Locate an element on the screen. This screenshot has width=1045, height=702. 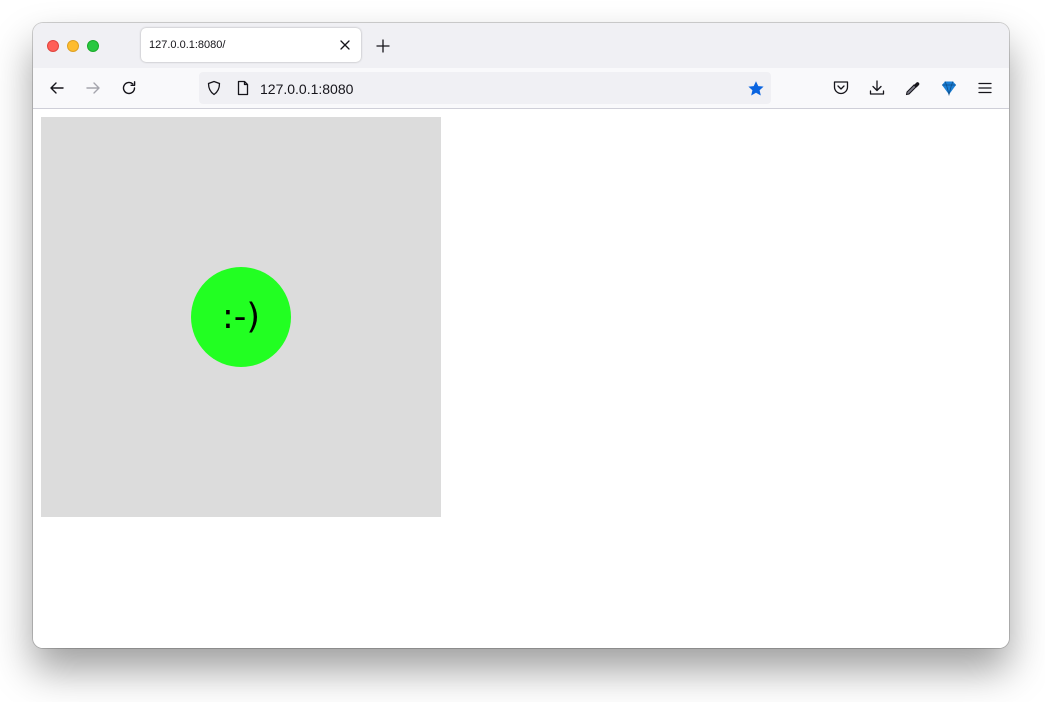
tab-bar: 127.0.0.1:8080/ is located at coordinates (521, 45).